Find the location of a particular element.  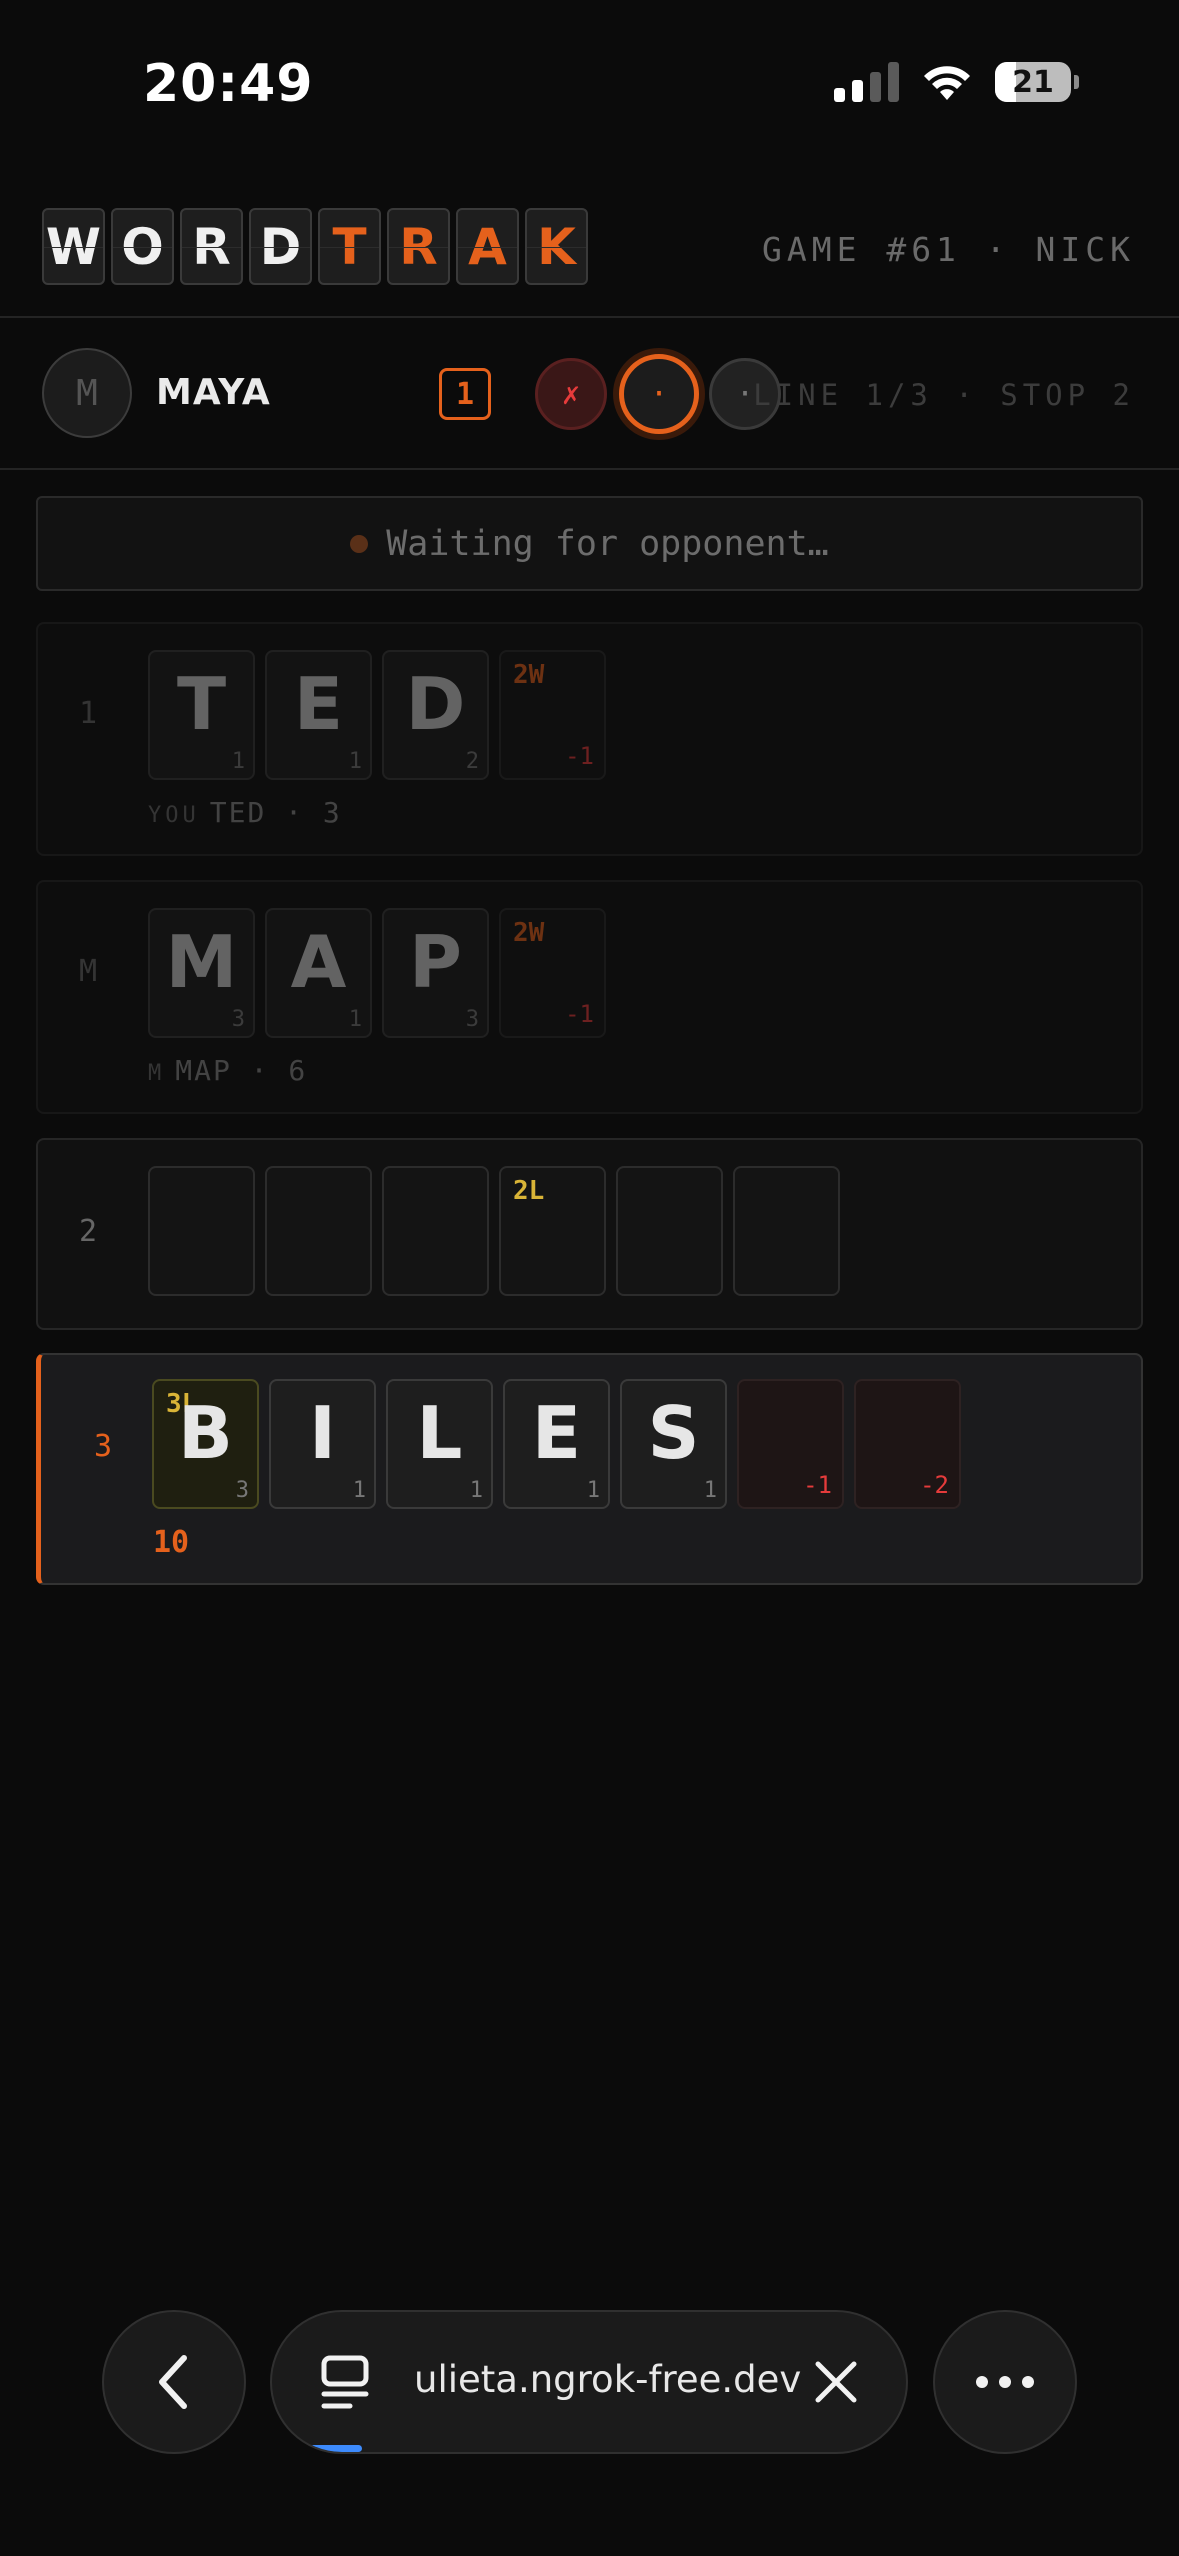

address-bar: ulieta.ngrok-free.dev is located at coordinates (589, 2382).